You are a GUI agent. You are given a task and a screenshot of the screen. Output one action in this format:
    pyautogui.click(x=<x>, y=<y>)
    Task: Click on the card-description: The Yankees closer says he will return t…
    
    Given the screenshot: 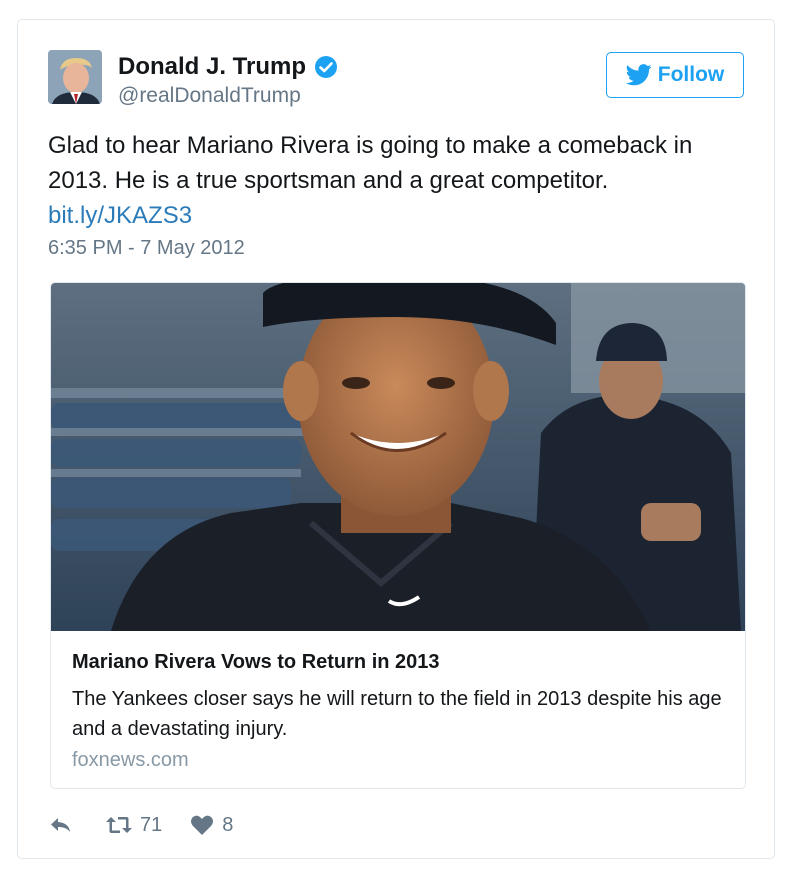 What is the action you would take?
    pyautogui.click(x=397, y=714)
    